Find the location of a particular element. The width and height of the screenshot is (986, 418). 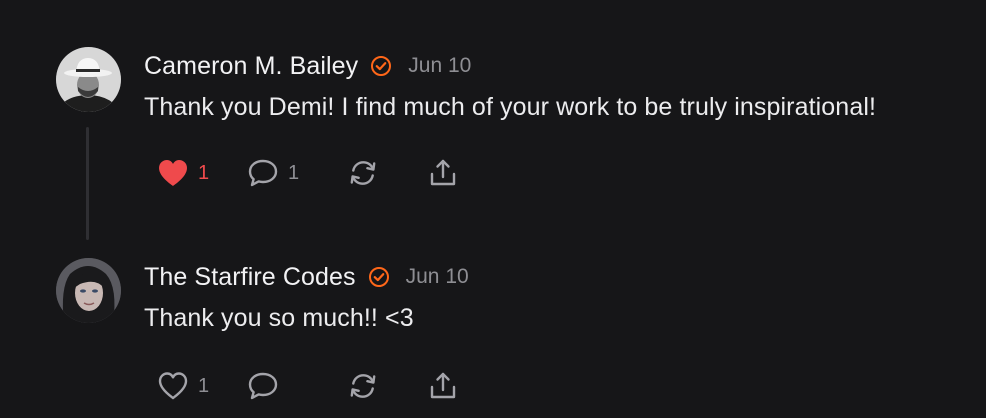

comment-header: The Starfire Codes Jun 10 is located at coordinates (306, 277).